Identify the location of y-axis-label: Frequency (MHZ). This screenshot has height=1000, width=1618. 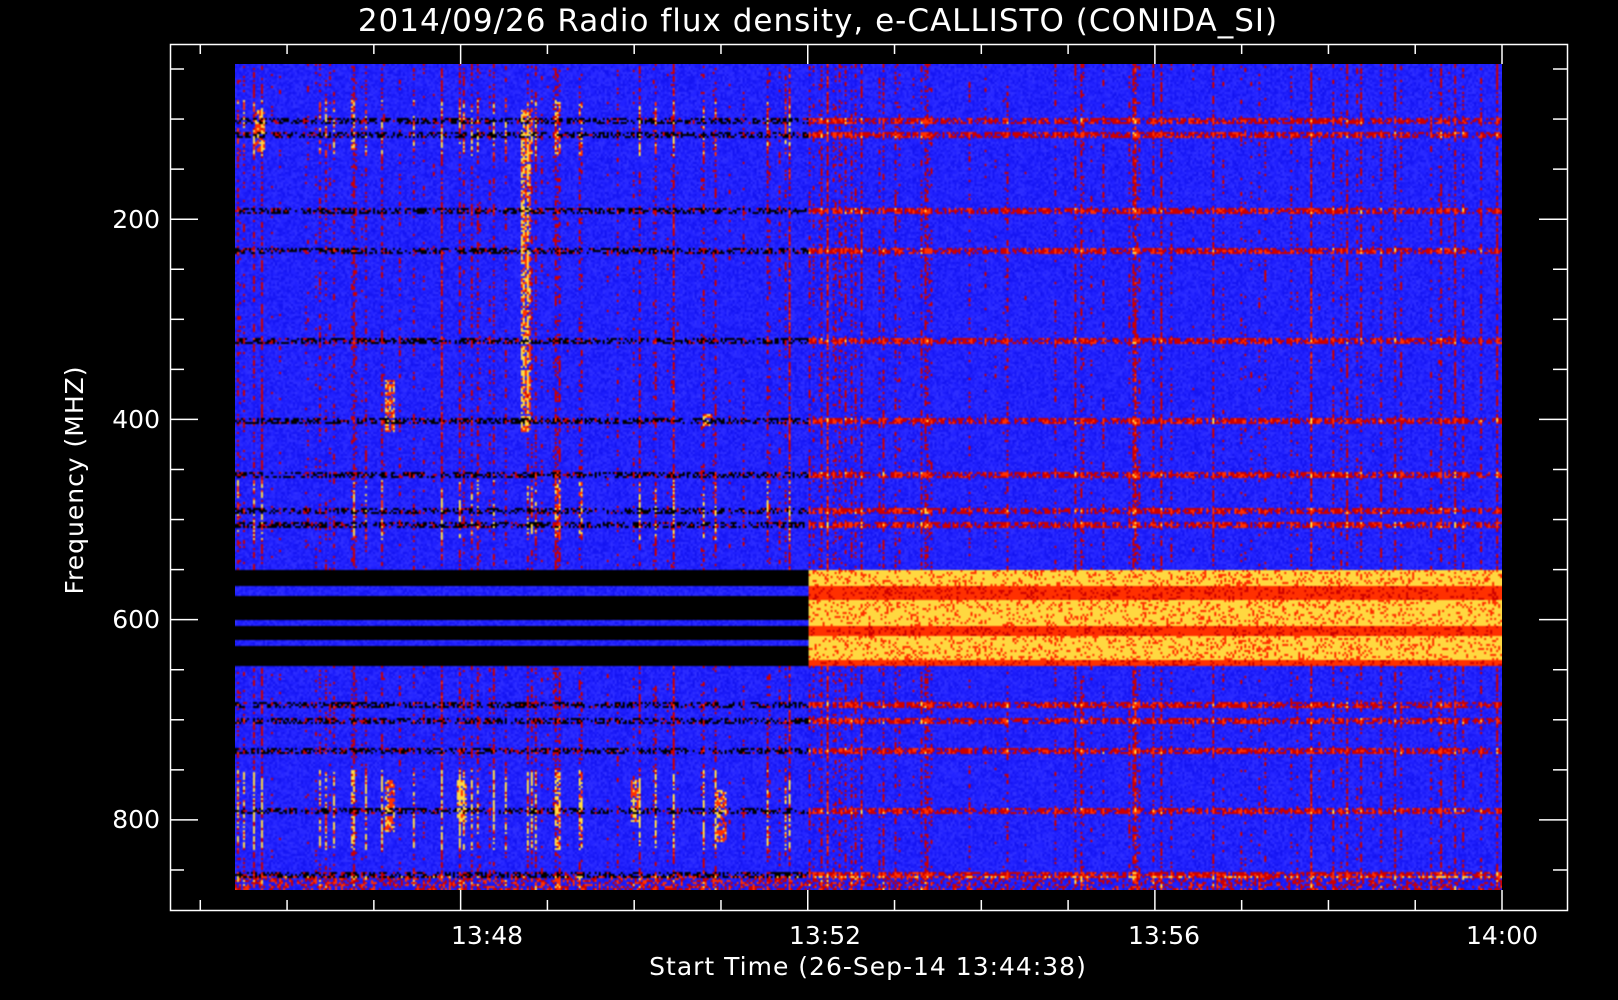
(74, 479).